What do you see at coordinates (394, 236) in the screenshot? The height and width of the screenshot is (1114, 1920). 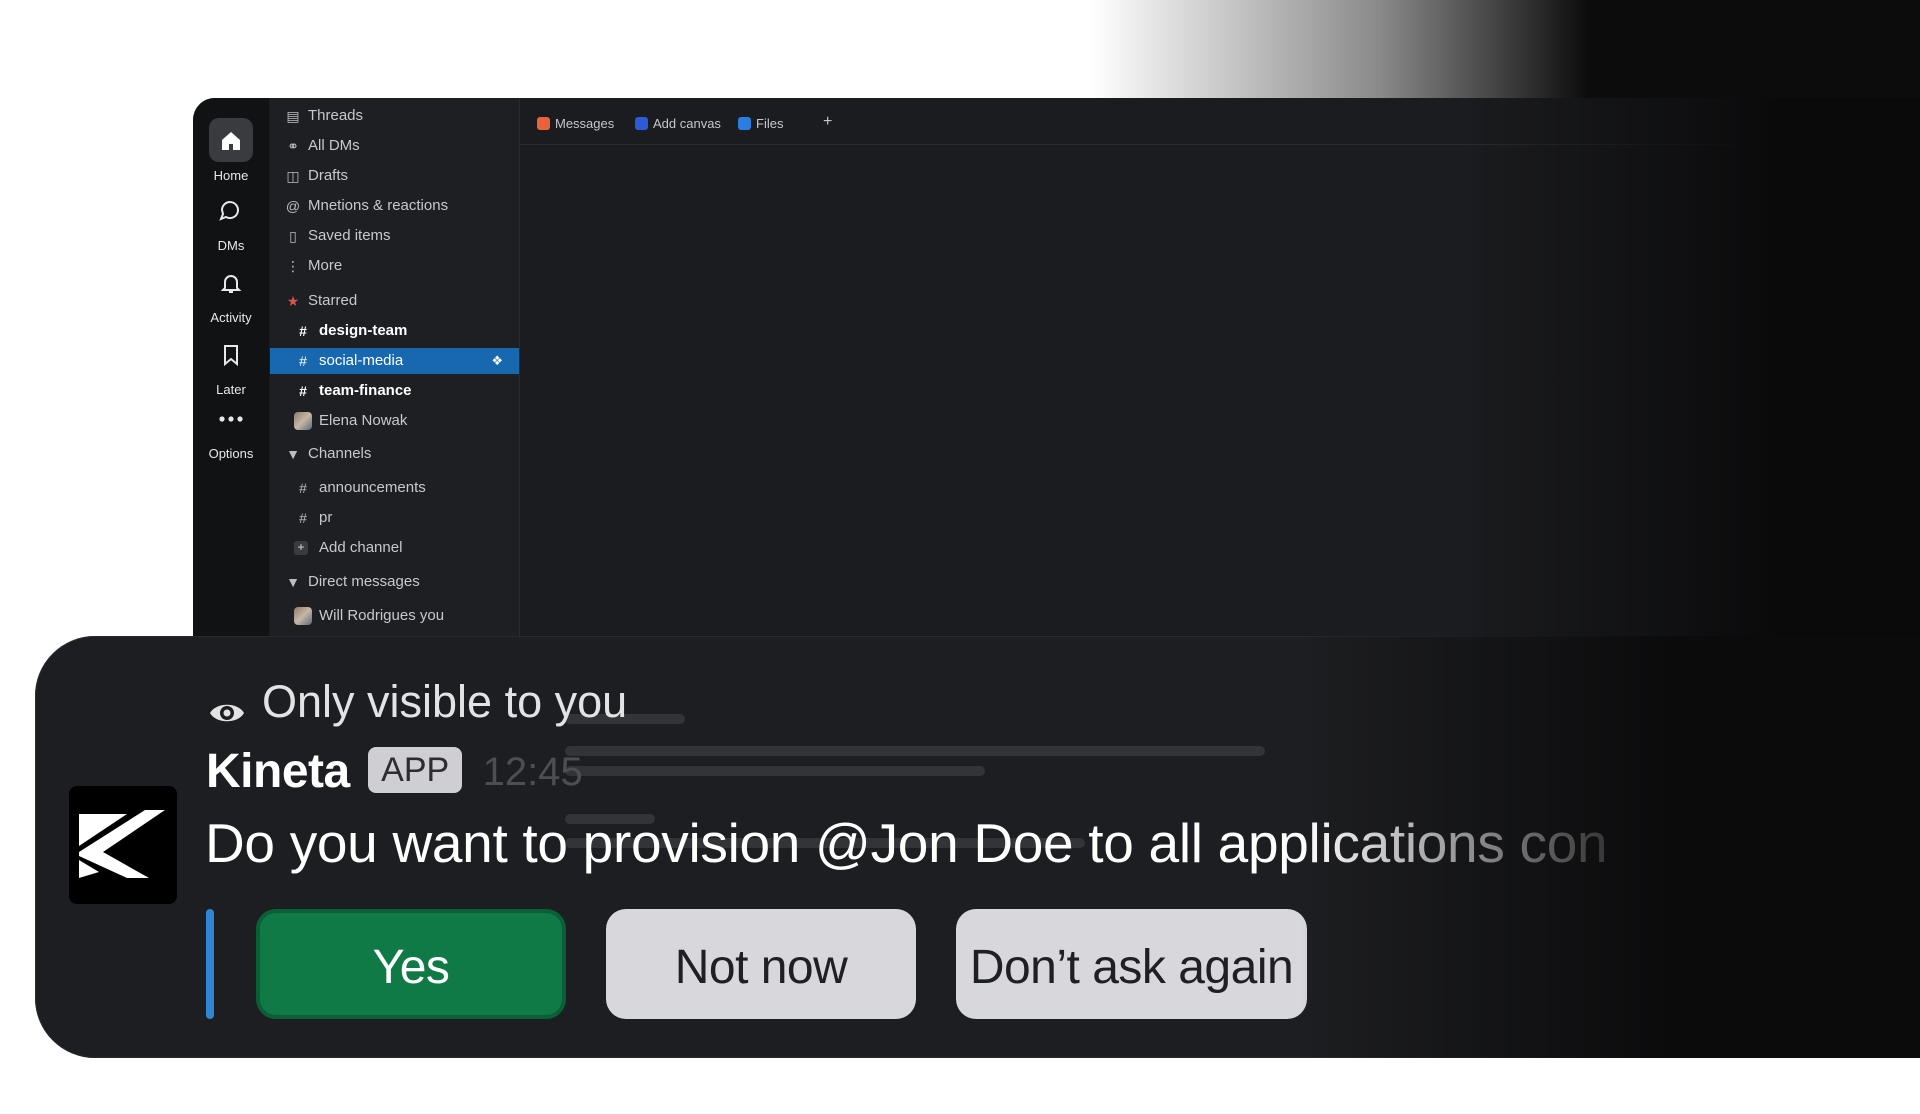 I see `sidebar-item-saved: ▯ Saved items` at bounding box center [394, 236].